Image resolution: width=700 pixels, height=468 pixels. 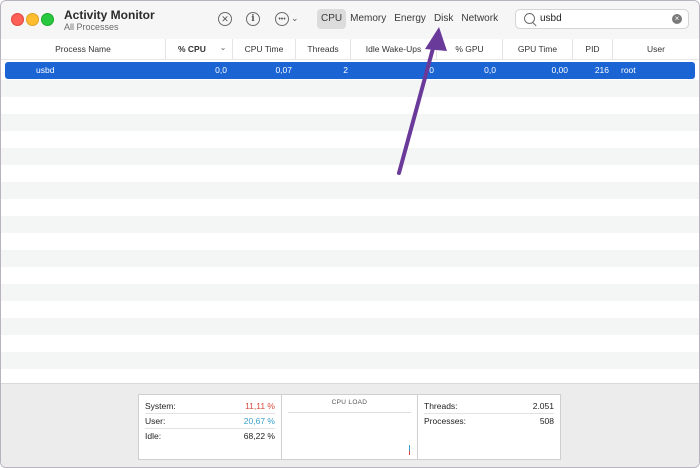 I want to click on annotation-arrow, so click(x=422, y=101).